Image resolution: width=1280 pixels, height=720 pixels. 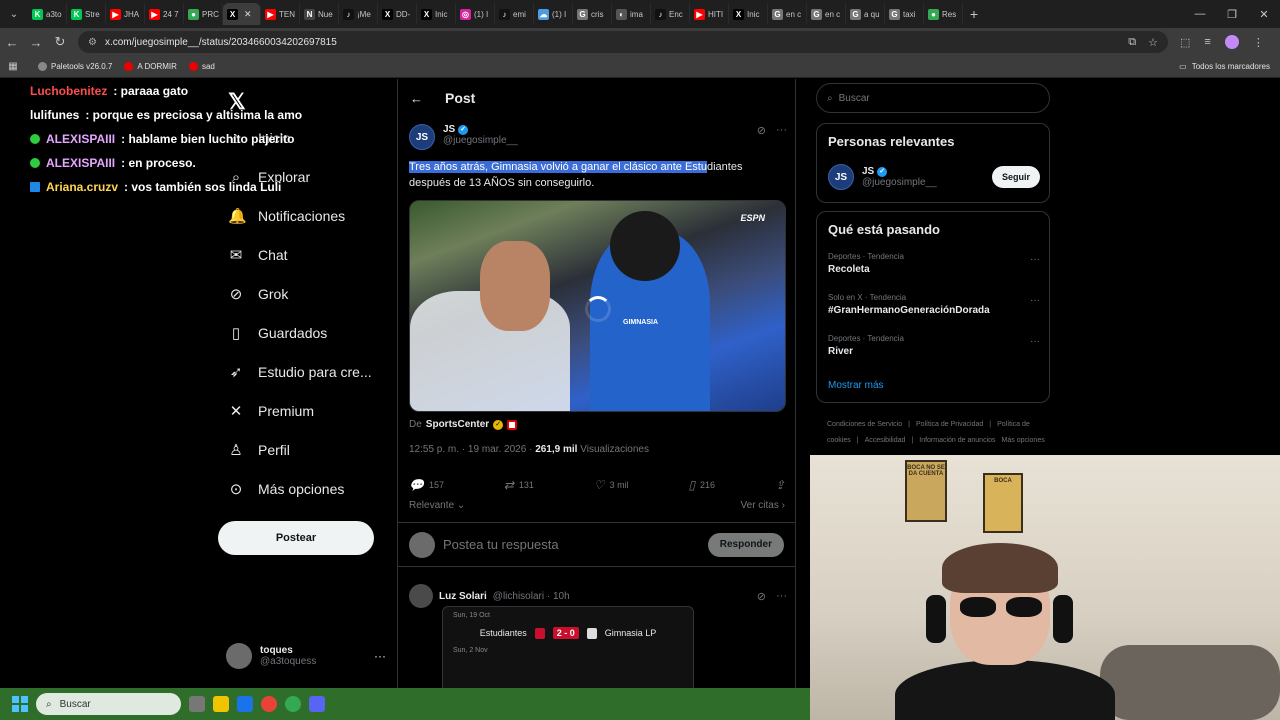 What do you see at coordinates (885, 440) in the screenshot?
I see `footer-link: Accesibilidad` at bounding box center [885, 440].